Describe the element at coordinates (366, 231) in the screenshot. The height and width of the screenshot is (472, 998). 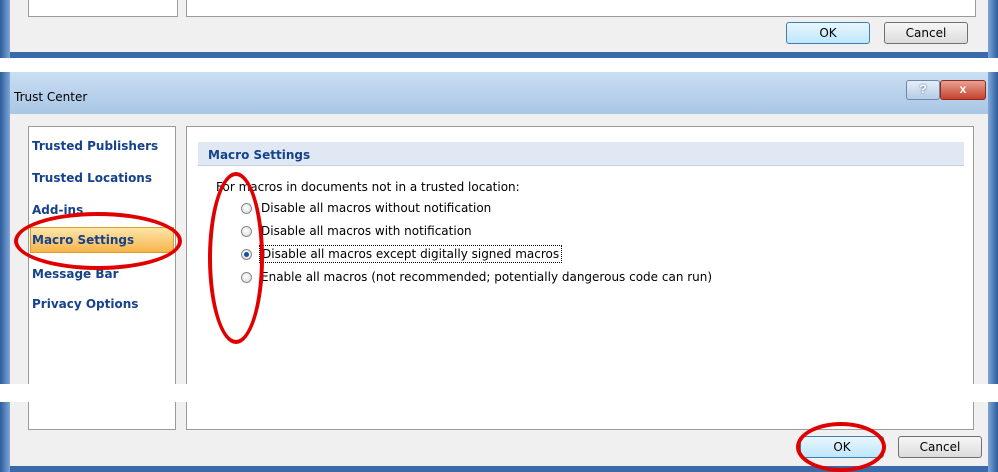
I see `option-label-disable-with-notification: Disable all macros with notification` at that location.